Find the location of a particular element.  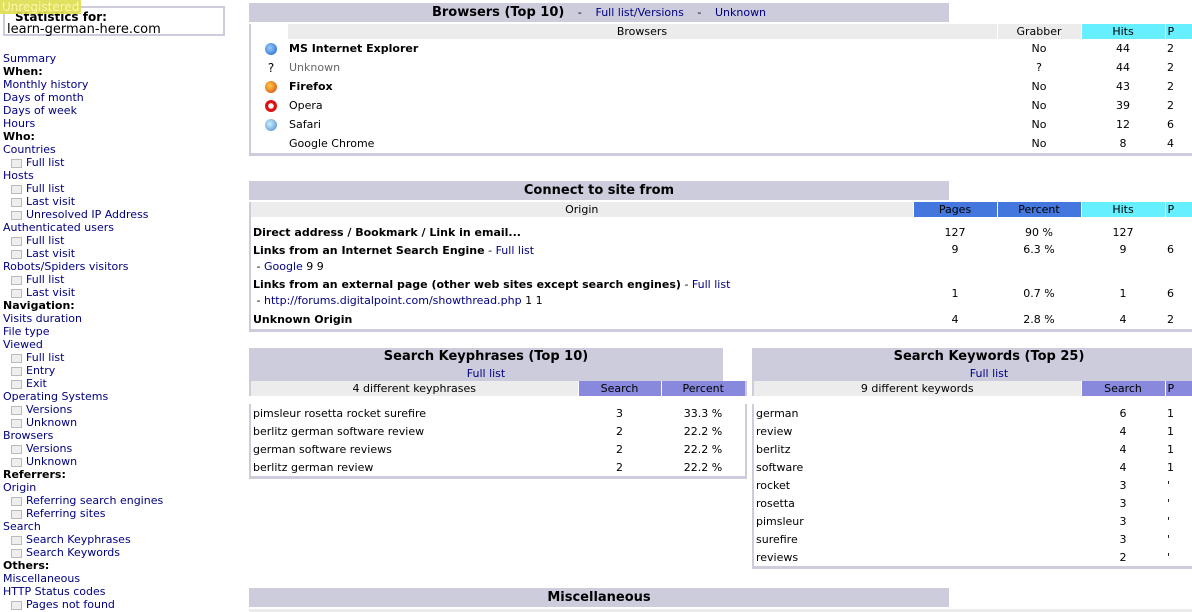

browser-row: Firefox No 43 2 is located at coordinates (721, 86).